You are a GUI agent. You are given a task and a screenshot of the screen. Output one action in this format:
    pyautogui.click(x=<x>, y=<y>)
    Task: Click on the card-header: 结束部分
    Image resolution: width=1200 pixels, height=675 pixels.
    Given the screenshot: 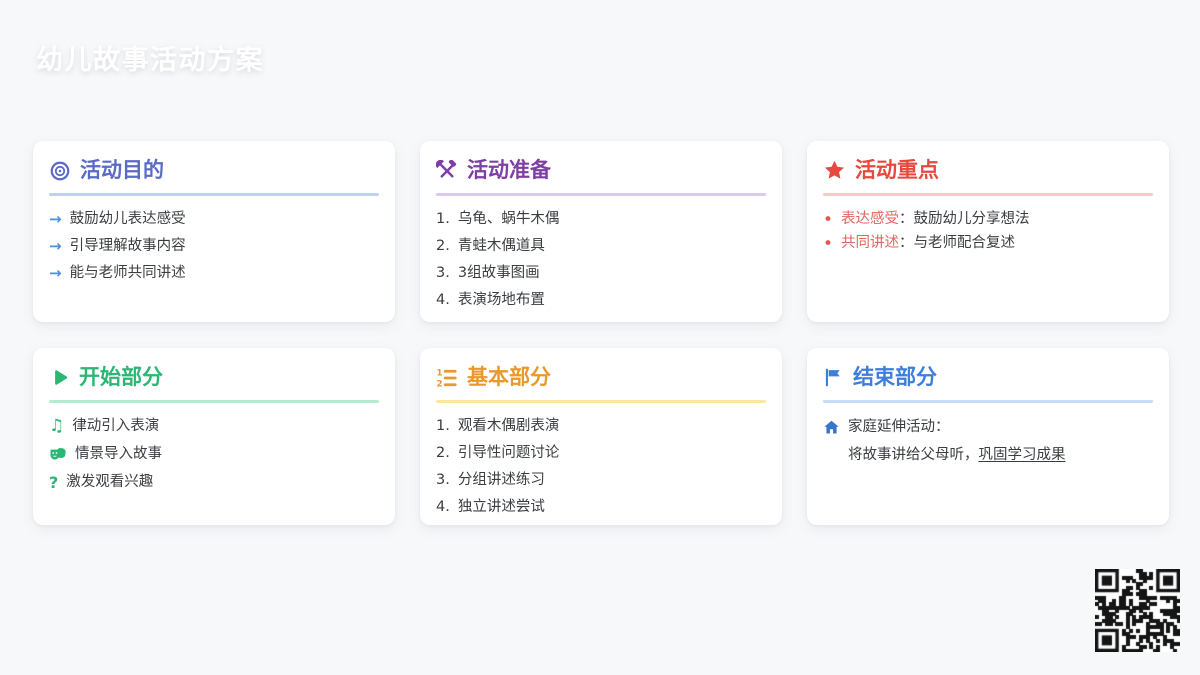 What is the action you would take?
    pyautogui.click(x=988, y=377)
    